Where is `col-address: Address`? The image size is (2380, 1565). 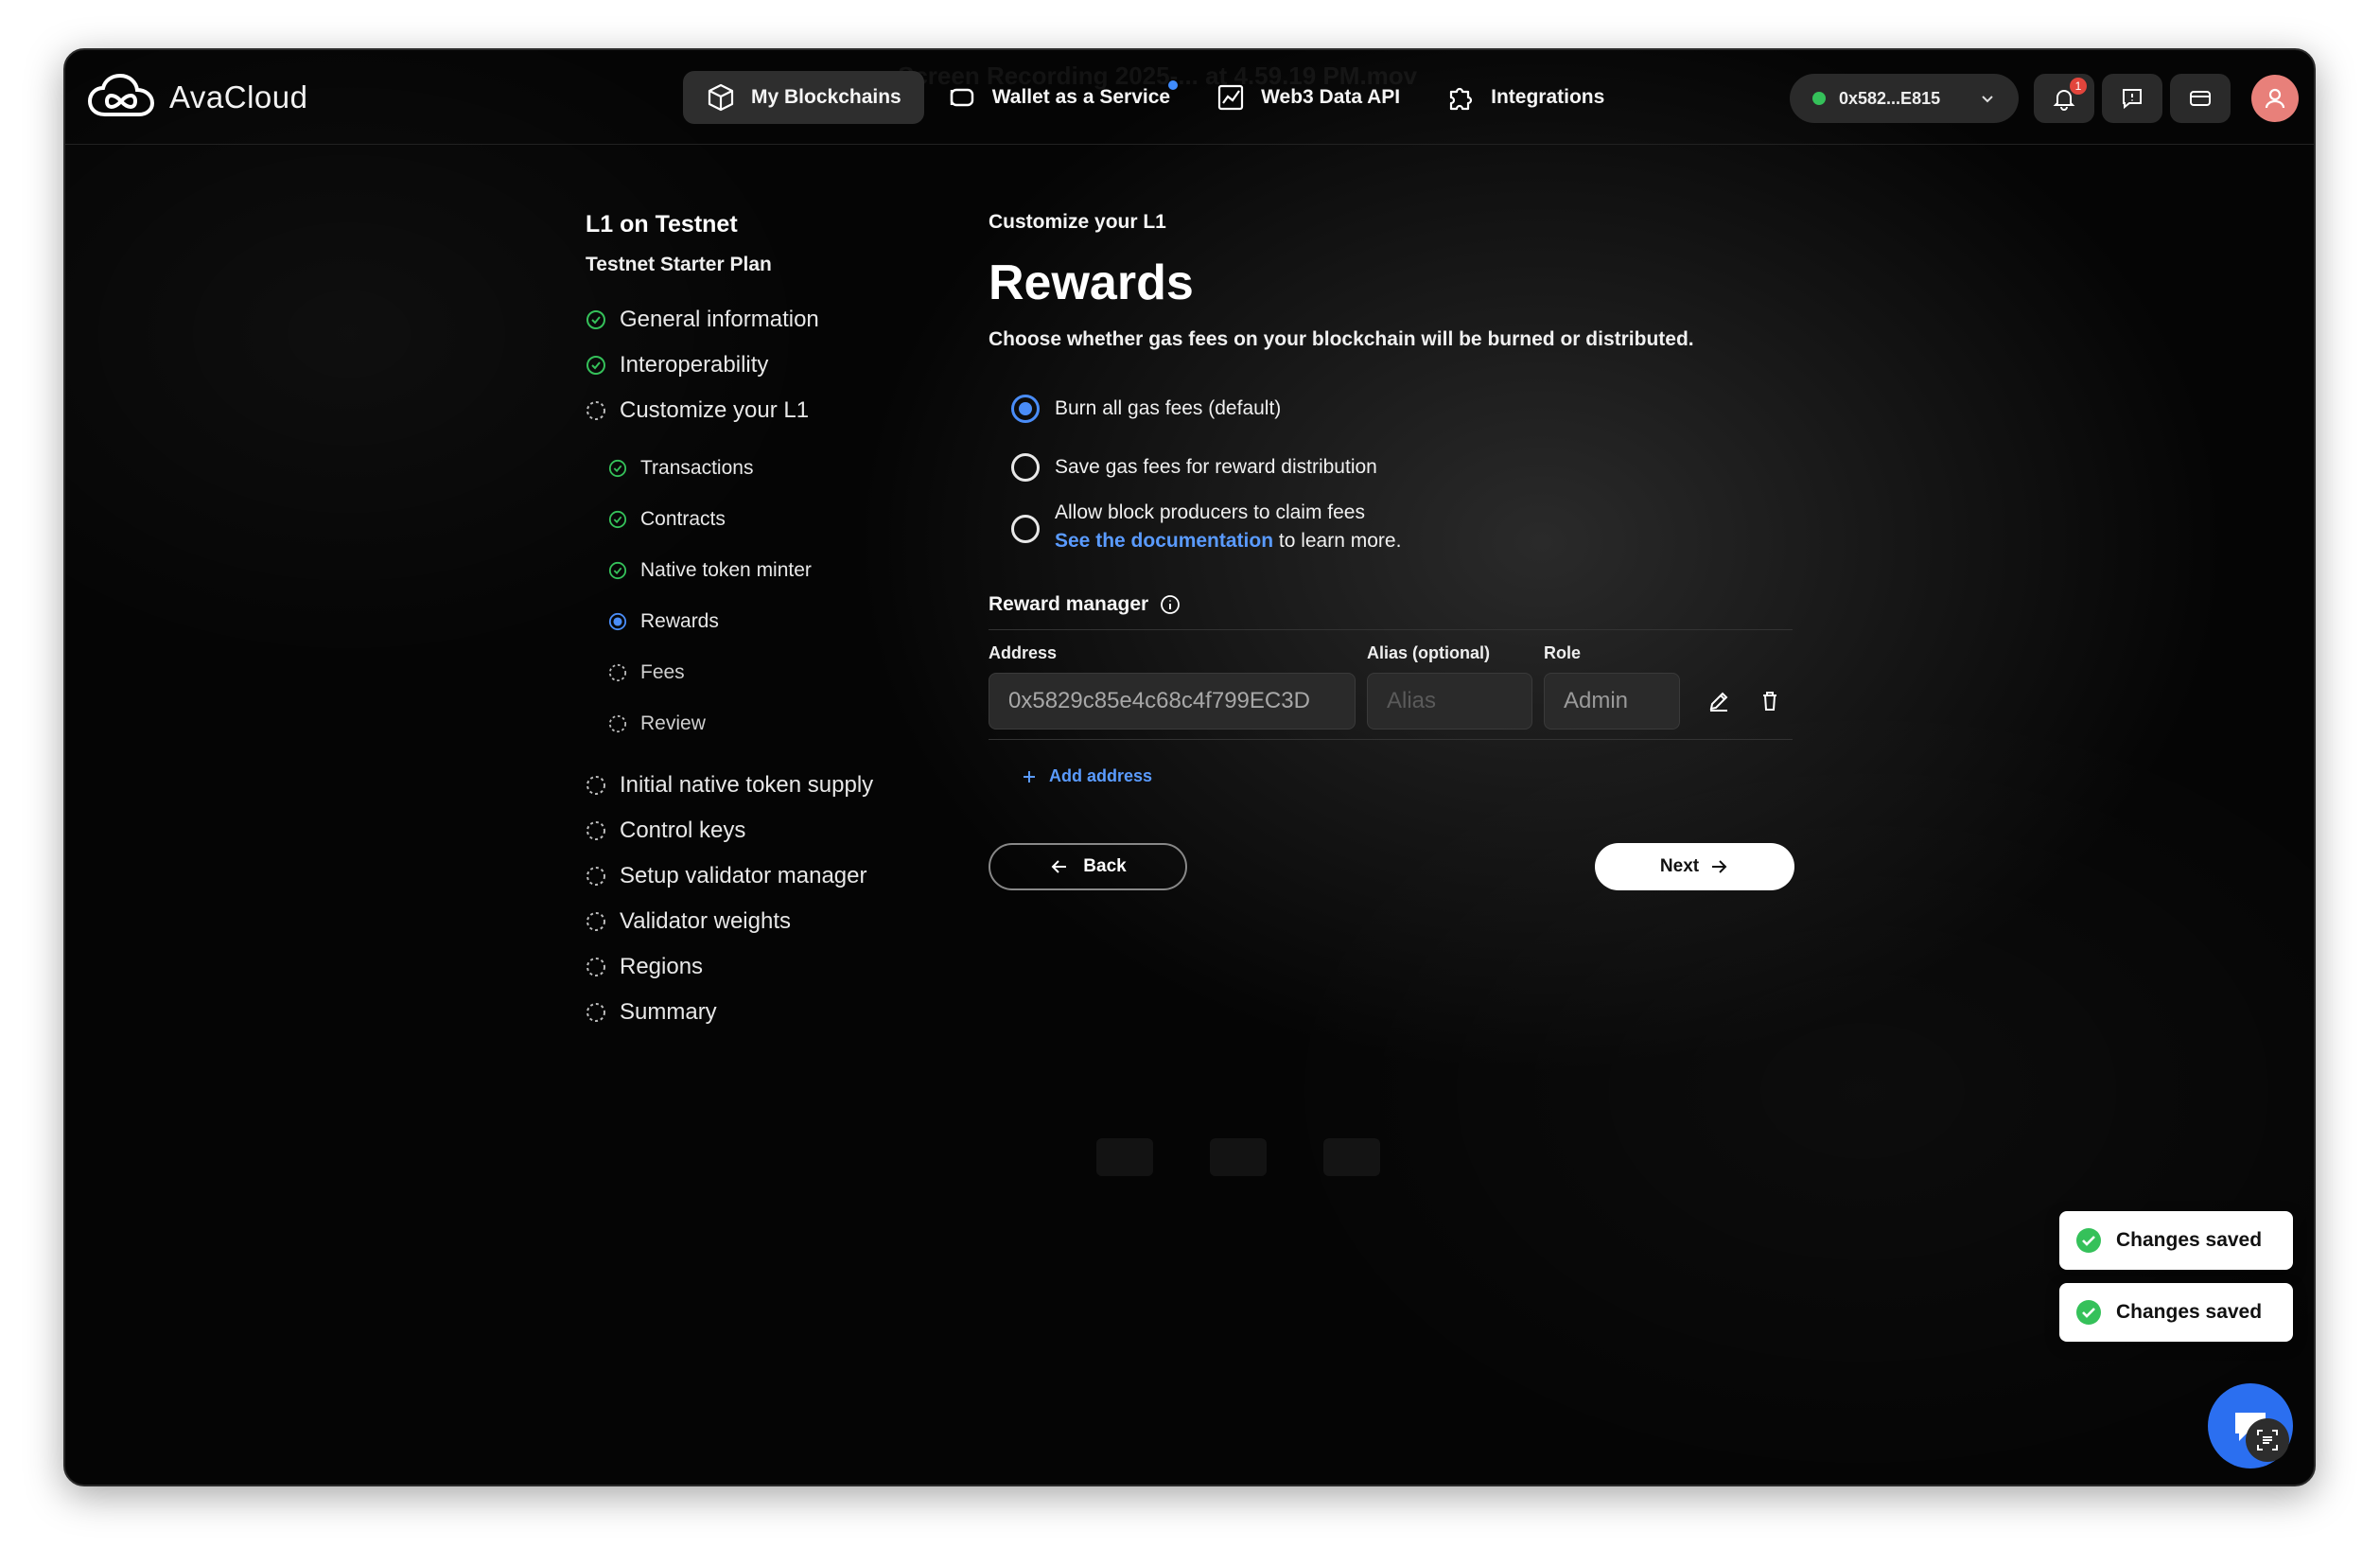
col-address: Address is located at coordinates (1023, 652).